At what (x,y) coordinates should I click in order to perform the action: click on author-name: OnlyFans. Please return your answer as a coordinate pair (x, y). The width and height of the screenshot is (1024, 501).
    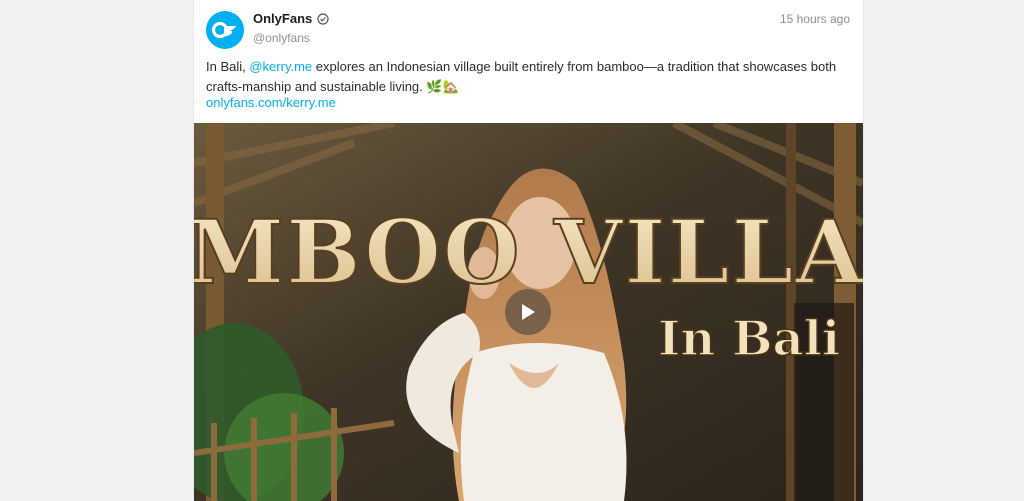
    Looking at the image, I should click on (282, 18).